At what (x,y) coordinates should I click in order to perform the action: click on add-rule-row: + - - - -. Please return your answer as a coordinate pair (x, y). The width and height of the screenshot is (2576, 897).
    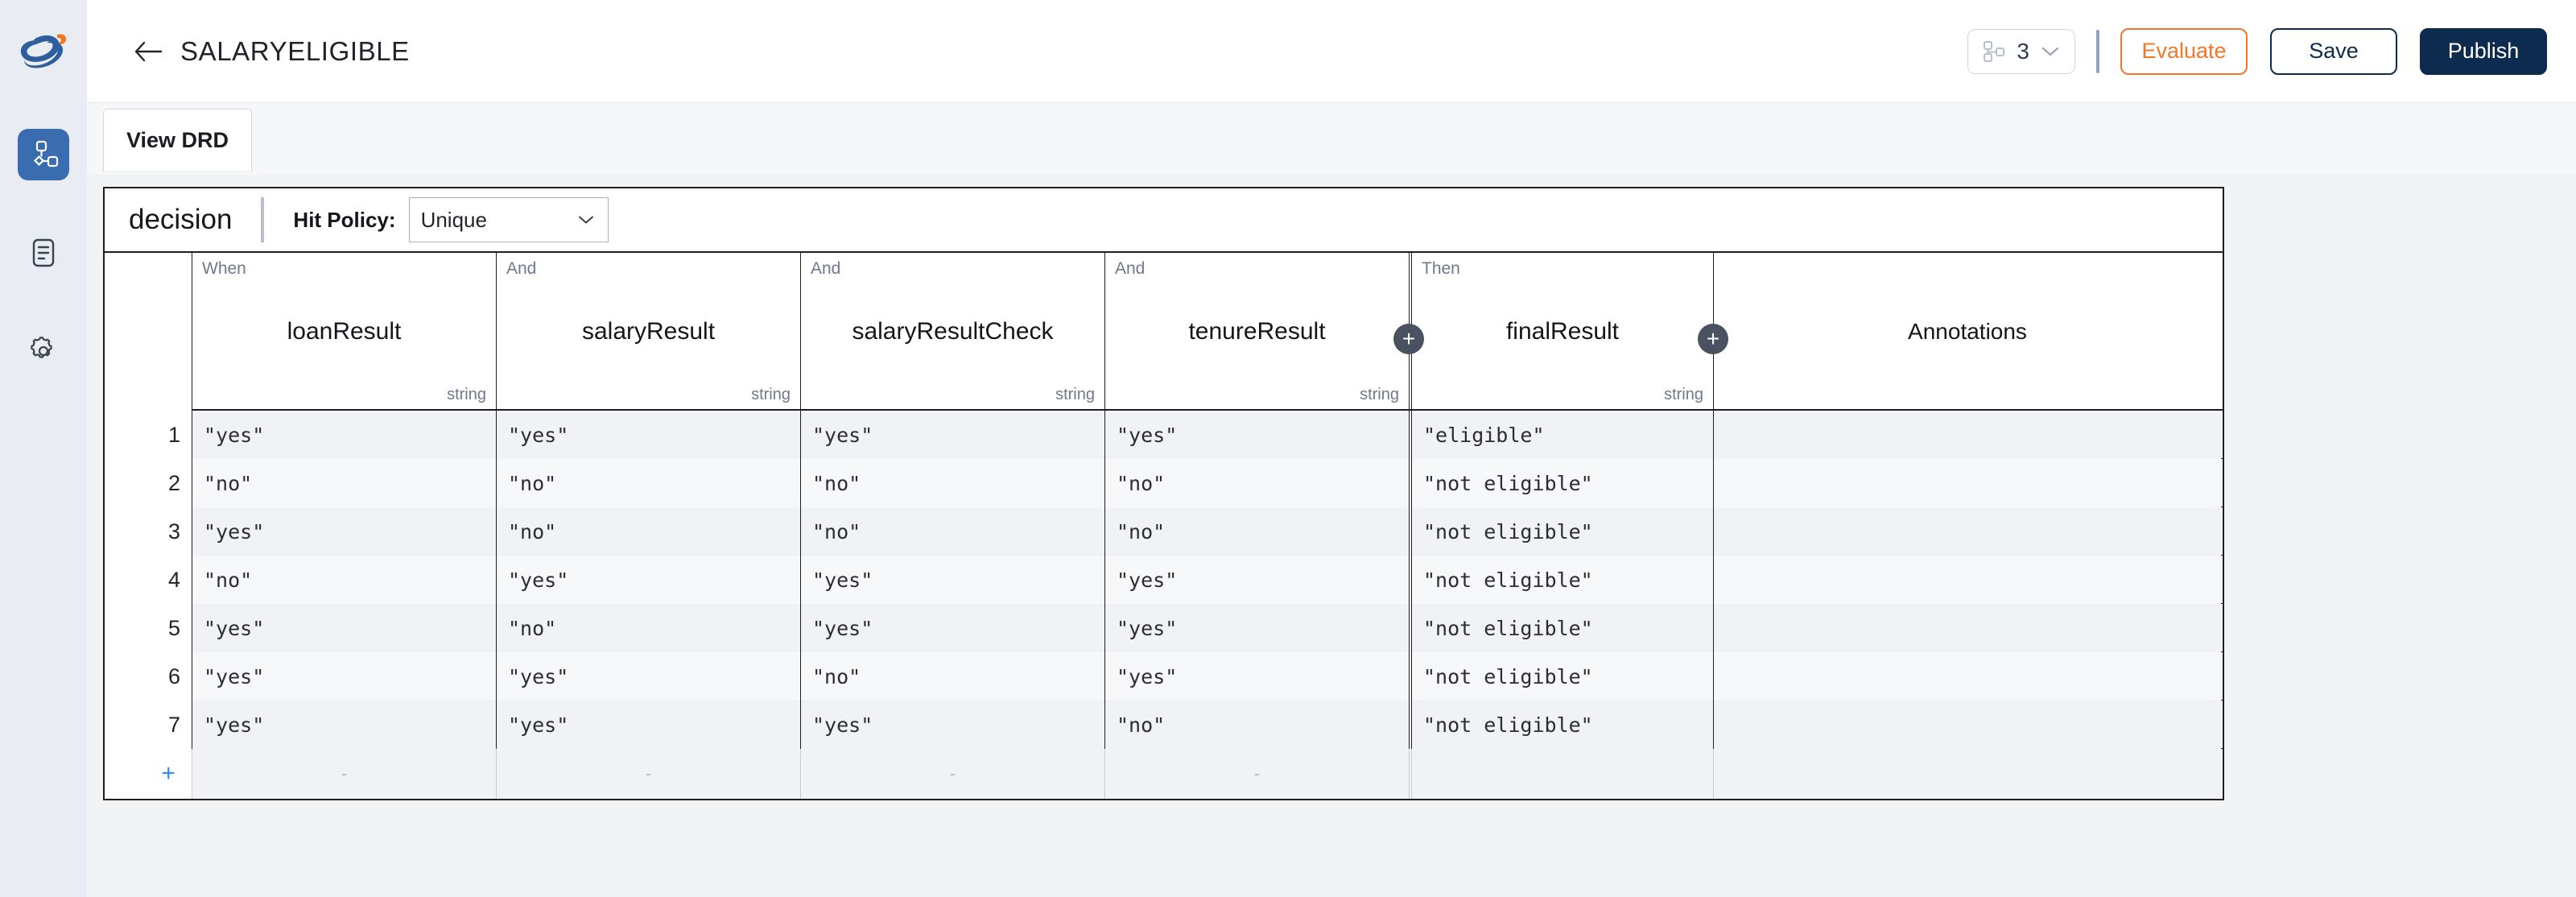
    Looking at the image, I should click on (1164, 774).